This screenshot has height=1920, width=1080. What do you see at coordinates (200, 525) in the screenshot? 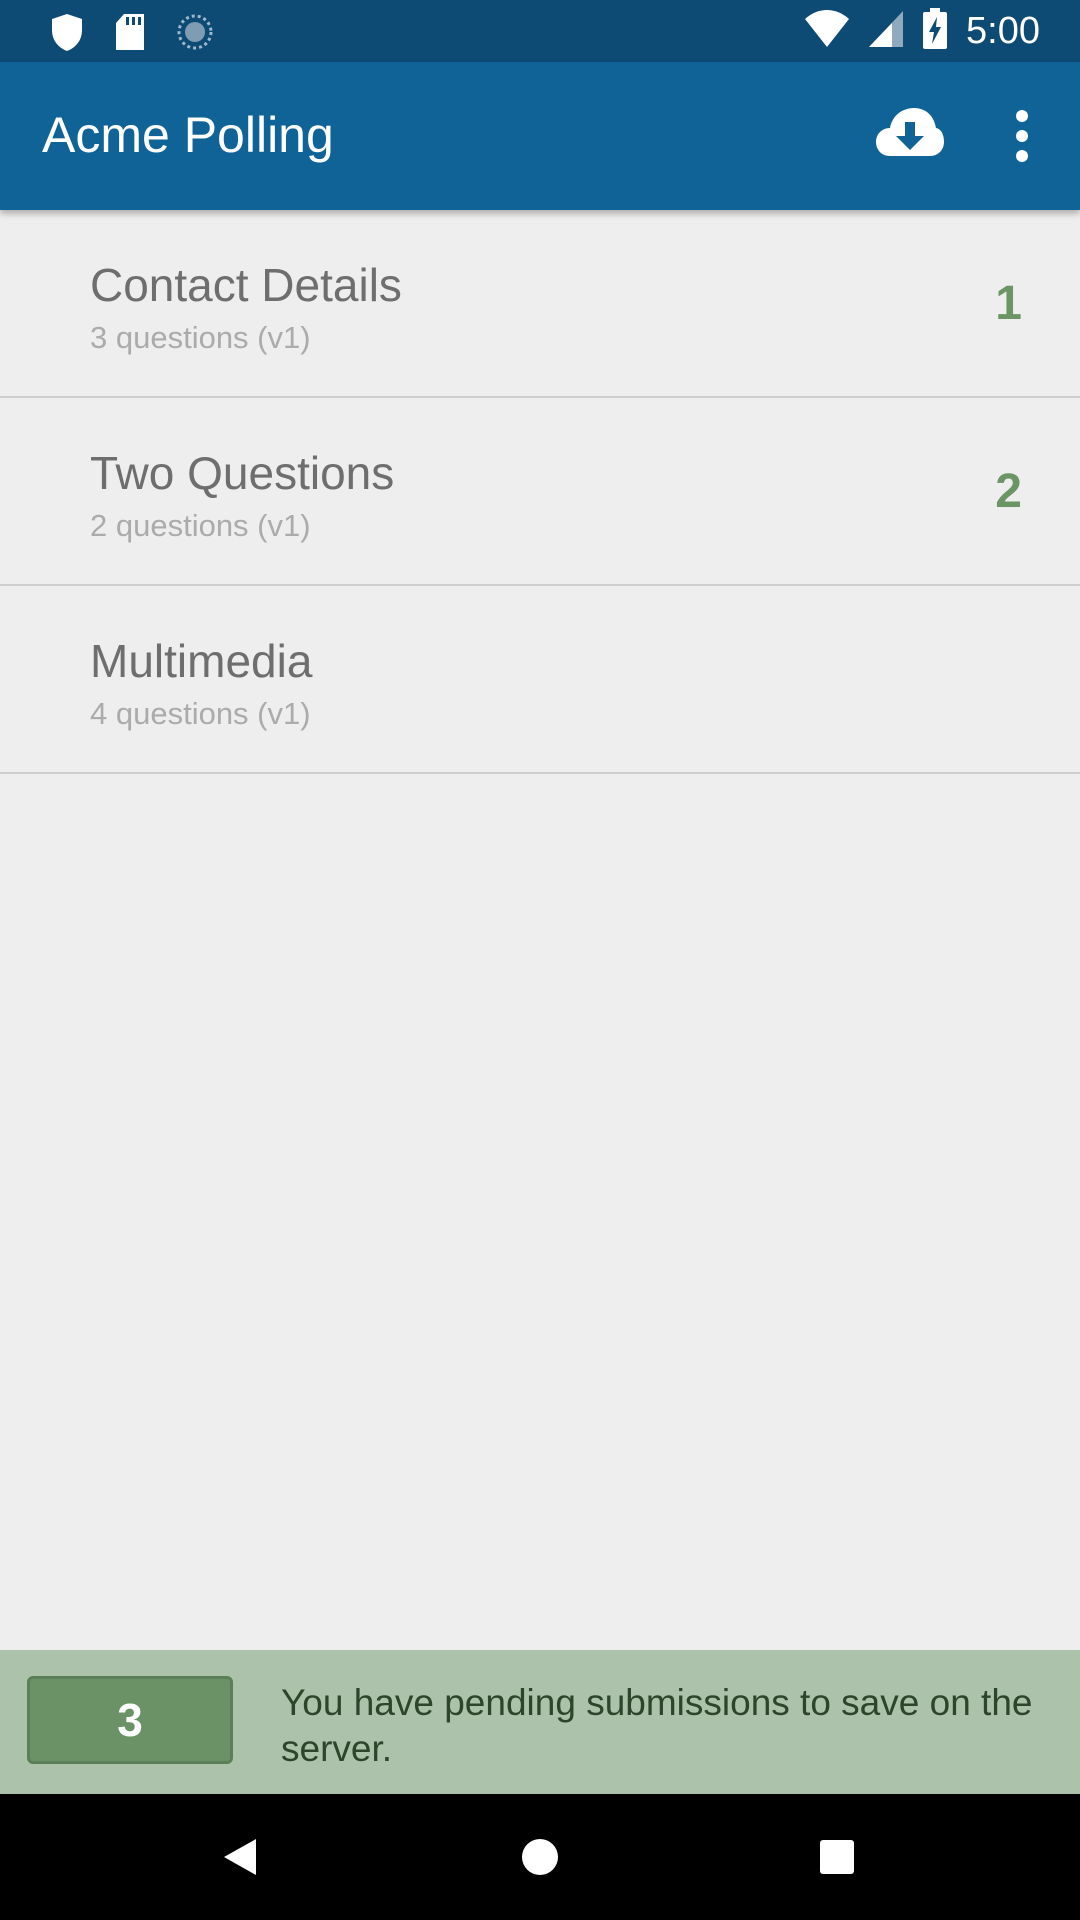
I see `form-meta: 2 questions (v1)` at bounding box center [200, 525].